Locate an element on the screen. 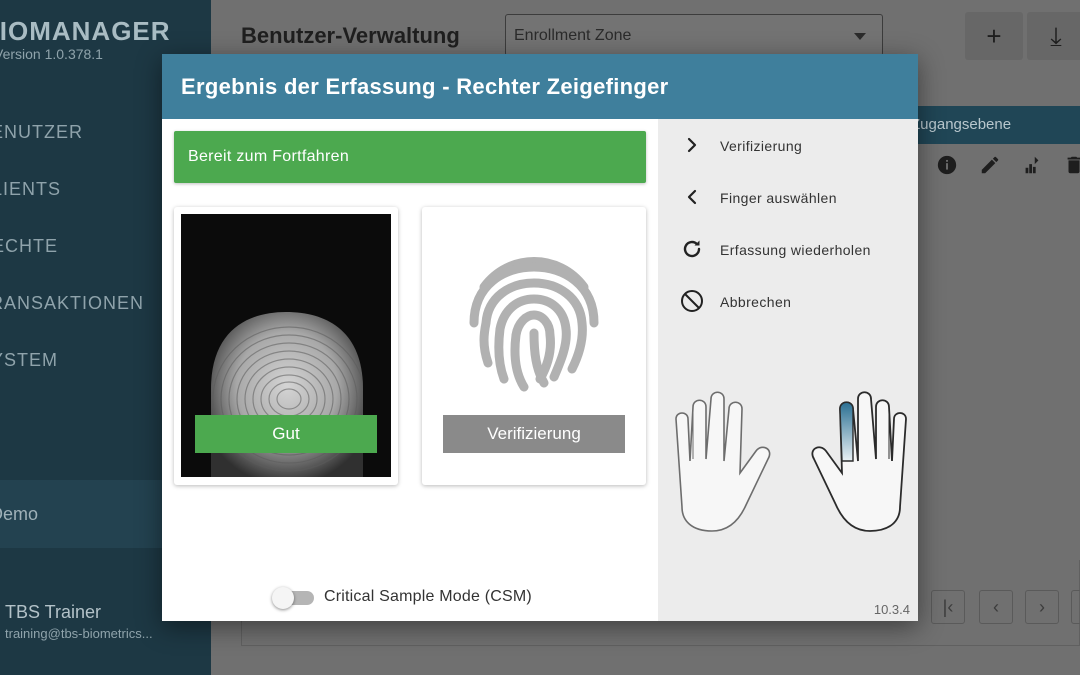  first-page-button: |‹ is located at coordinates (948, 607).